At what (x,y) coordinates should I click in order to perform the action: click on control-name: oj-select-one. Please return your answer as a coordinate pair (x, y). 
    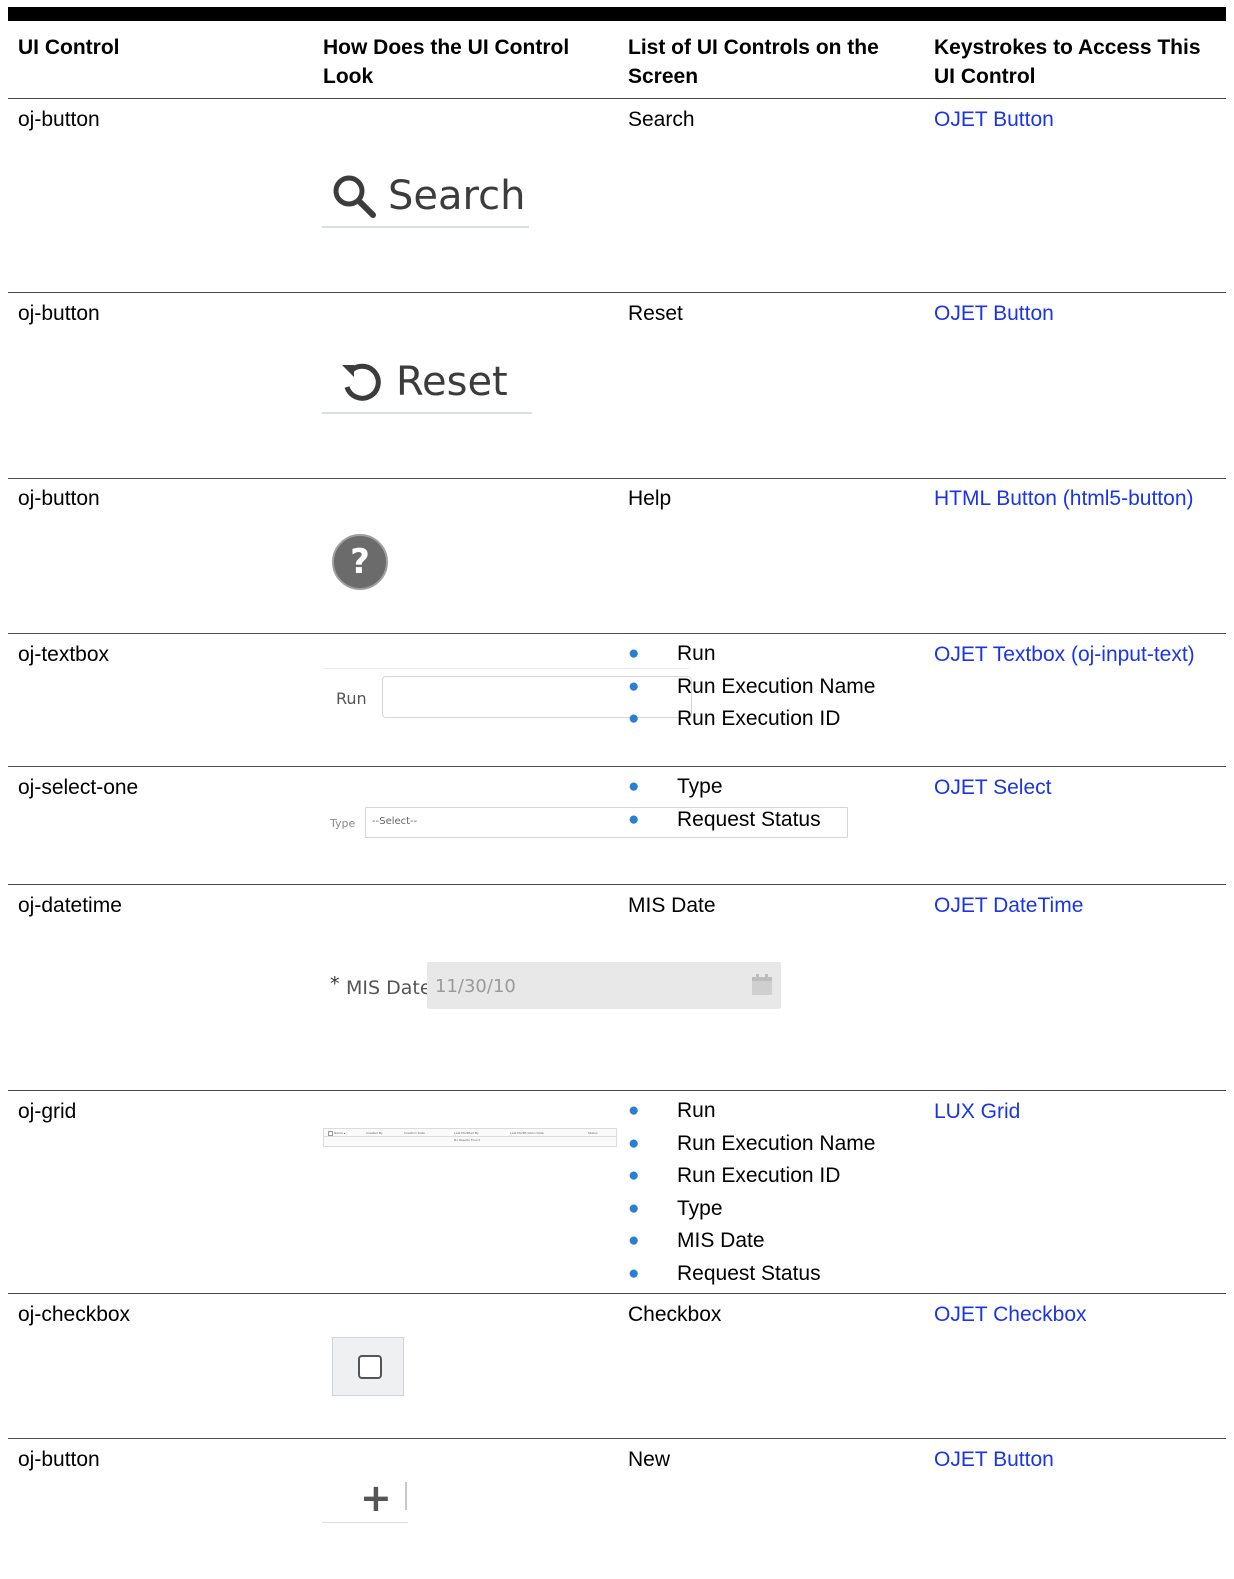
    Looking at the image, I should click on (78, 787).